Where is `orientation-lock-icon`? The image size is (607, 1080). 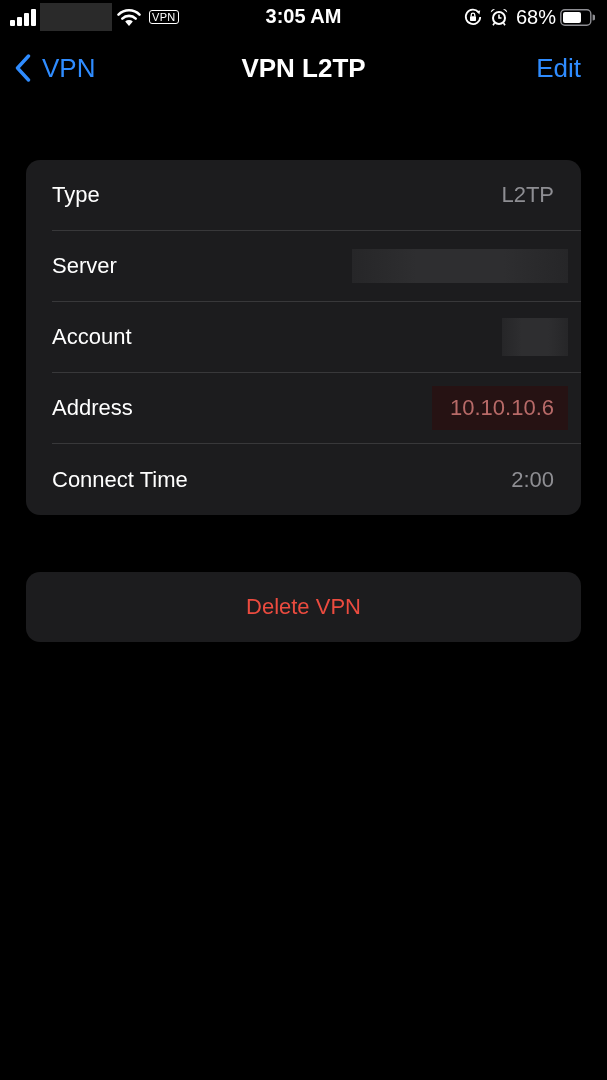
orientation-lock-icon is located at coordinates (472, 17).